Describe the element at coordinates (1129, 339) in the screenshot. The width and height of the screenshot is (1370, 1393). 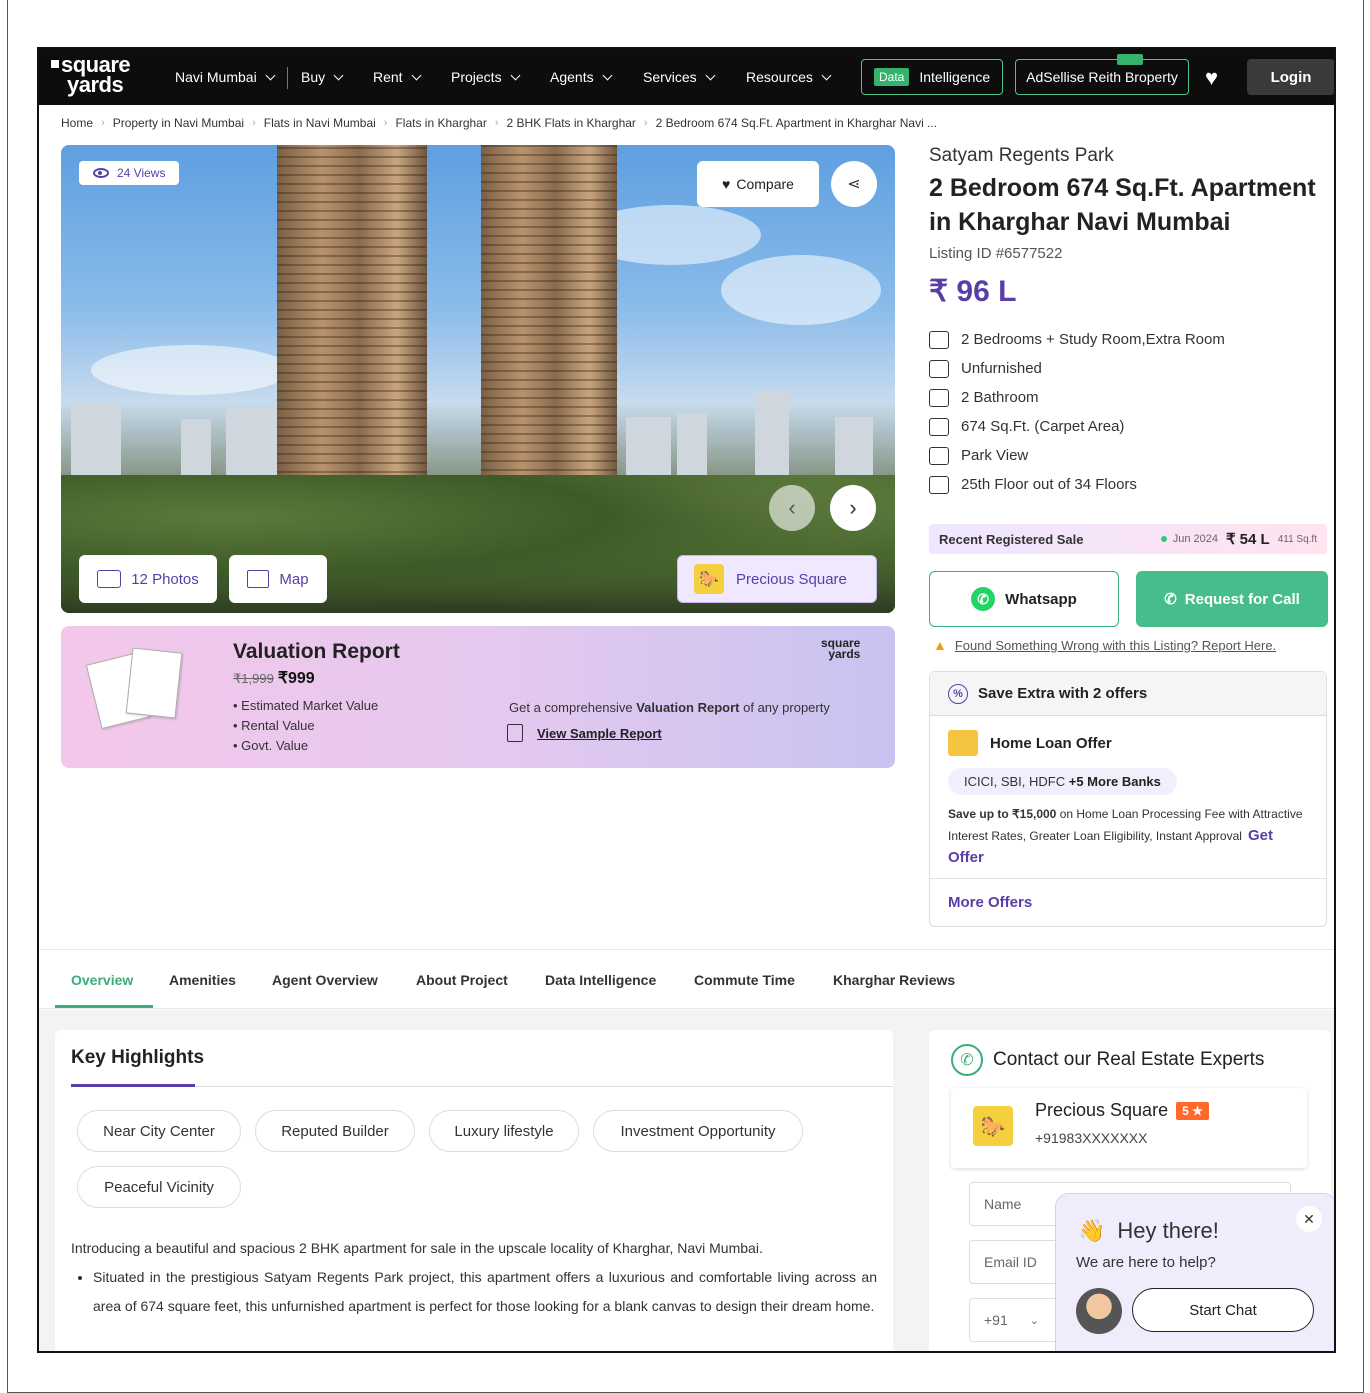
I see `feature-item: 2 Bedrooms + Study Room,Extra Room` at that location.